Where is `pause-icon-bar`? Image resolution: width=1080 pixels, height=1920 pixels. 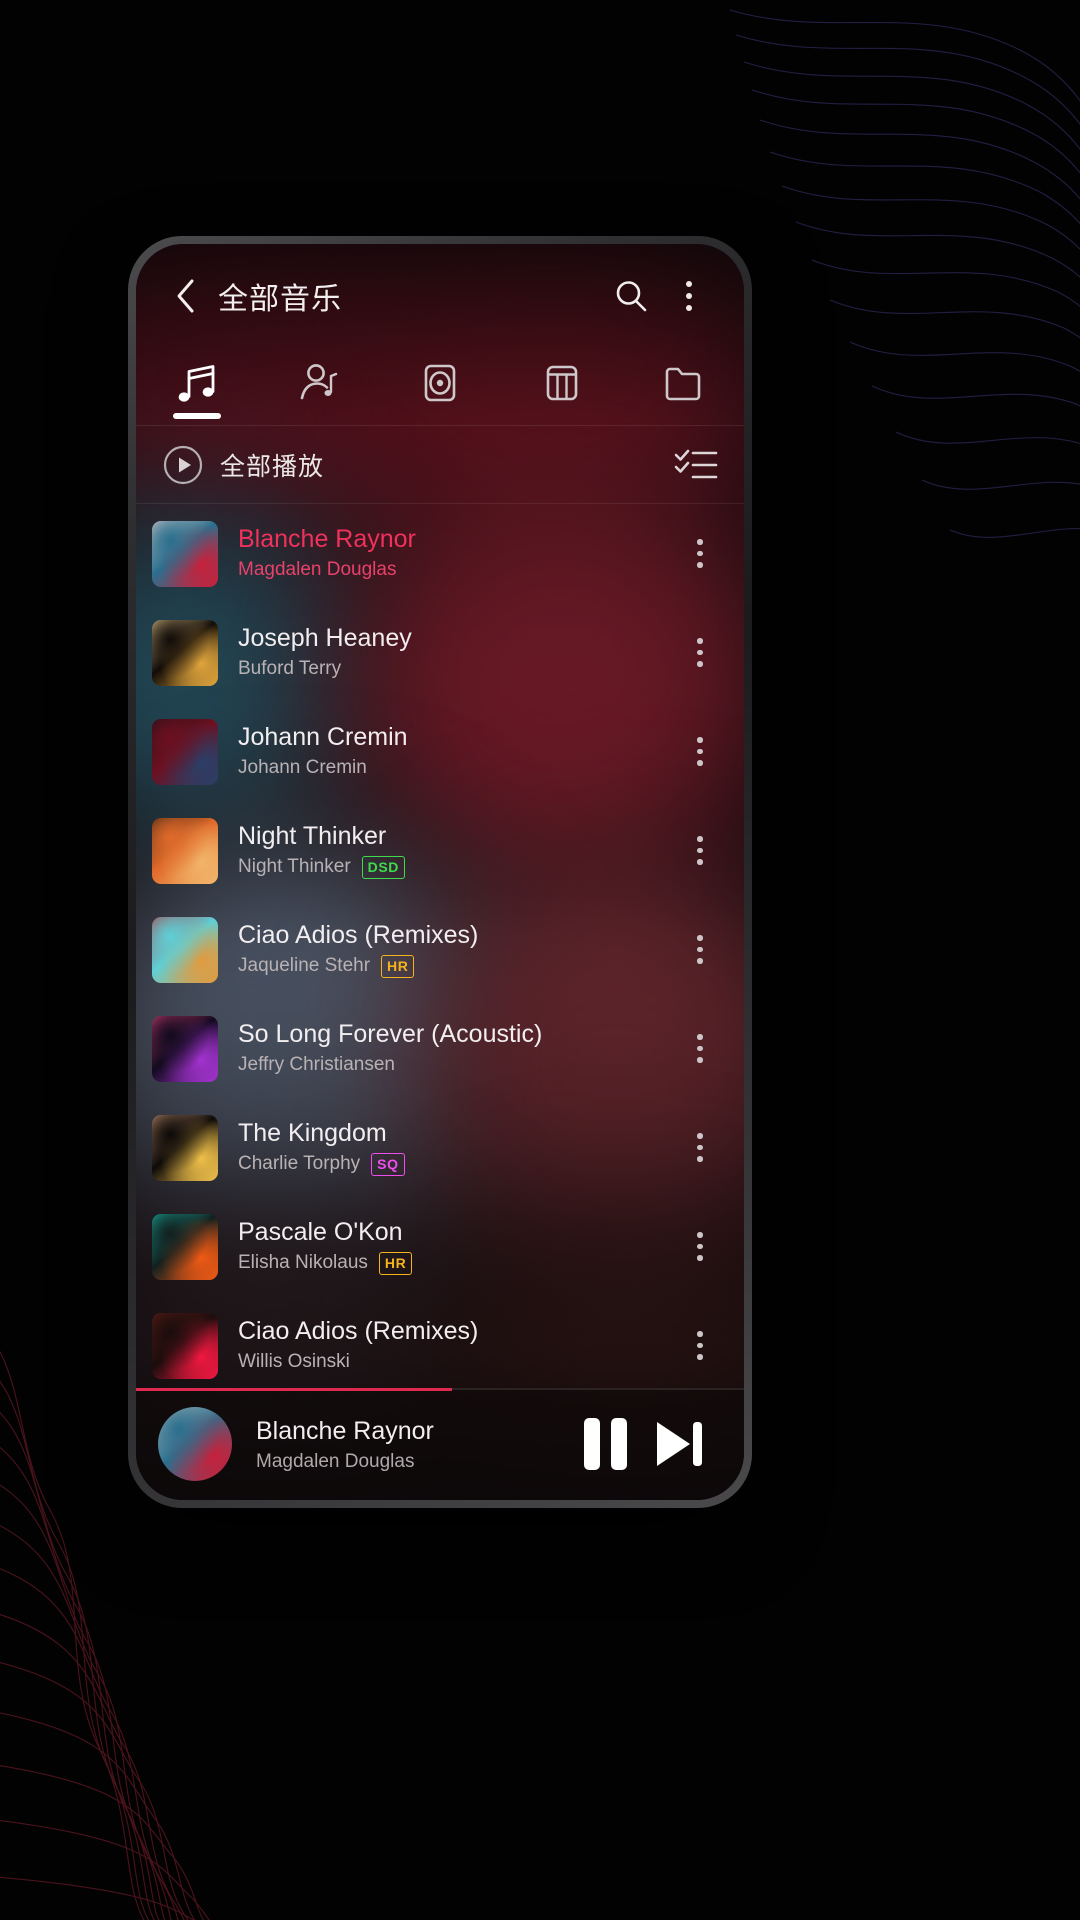 pause-icon-bar is located at coordinates (618, 1444).